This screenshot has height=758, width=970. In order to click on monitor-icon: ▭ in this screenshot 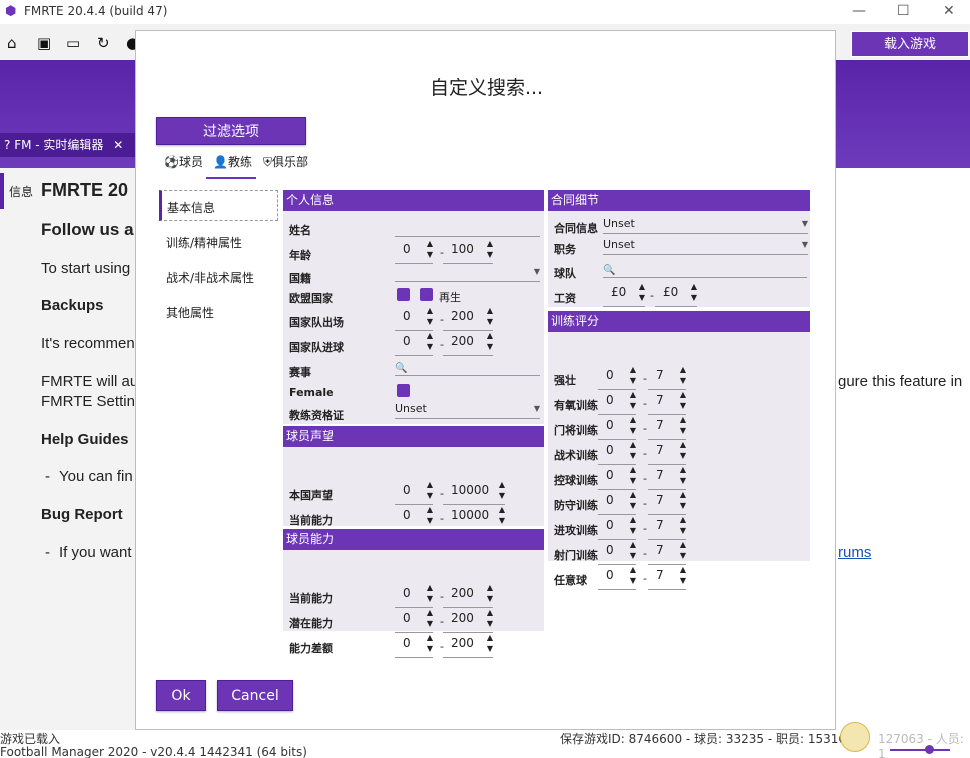, I will do `click(73, 43)`.